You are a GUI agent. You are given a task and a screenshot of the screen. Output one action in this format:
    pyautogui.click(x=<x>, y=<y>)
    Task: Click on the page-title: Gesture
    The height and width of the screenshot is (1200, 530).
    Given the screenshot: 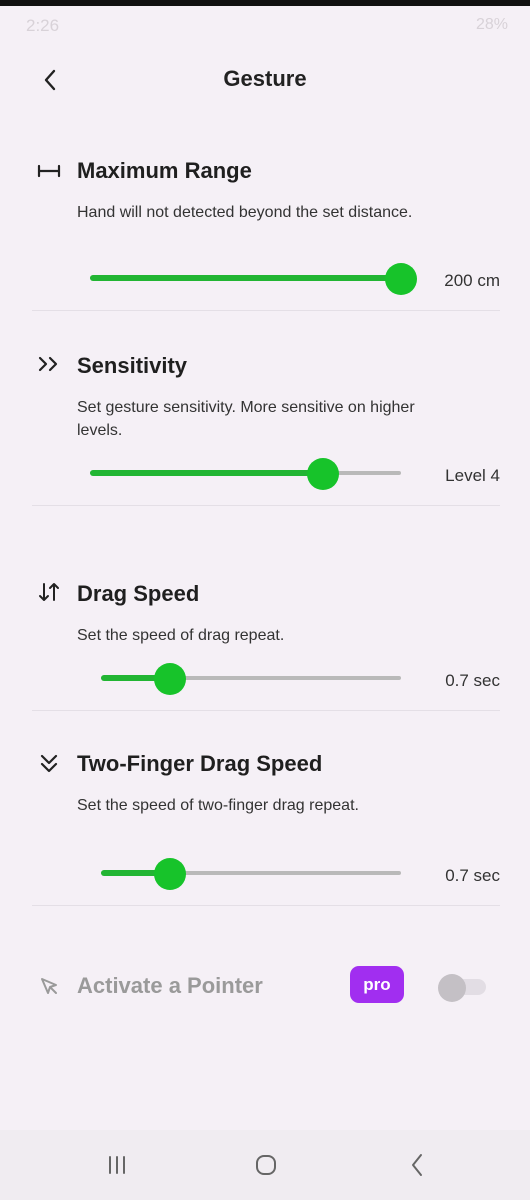 What is the action you would take?
    pyautogui.click(x=265, y=78)
    